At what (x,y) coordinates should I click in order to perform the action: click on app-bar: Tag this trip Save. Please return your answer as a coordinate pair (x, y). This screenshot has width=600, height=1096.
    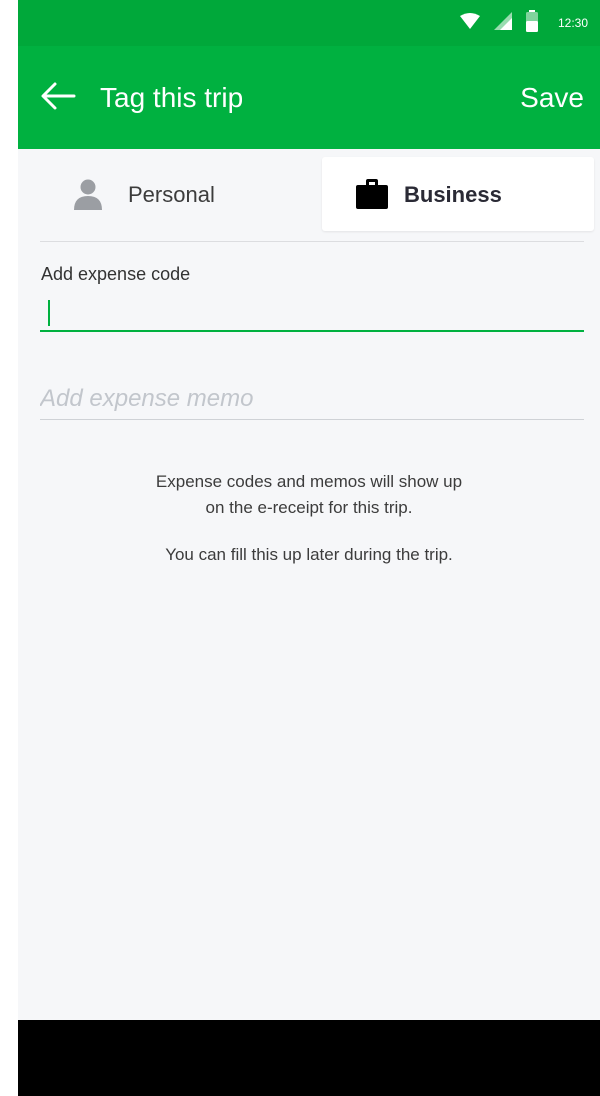
    Looking at the image, I should click on (309, 97).